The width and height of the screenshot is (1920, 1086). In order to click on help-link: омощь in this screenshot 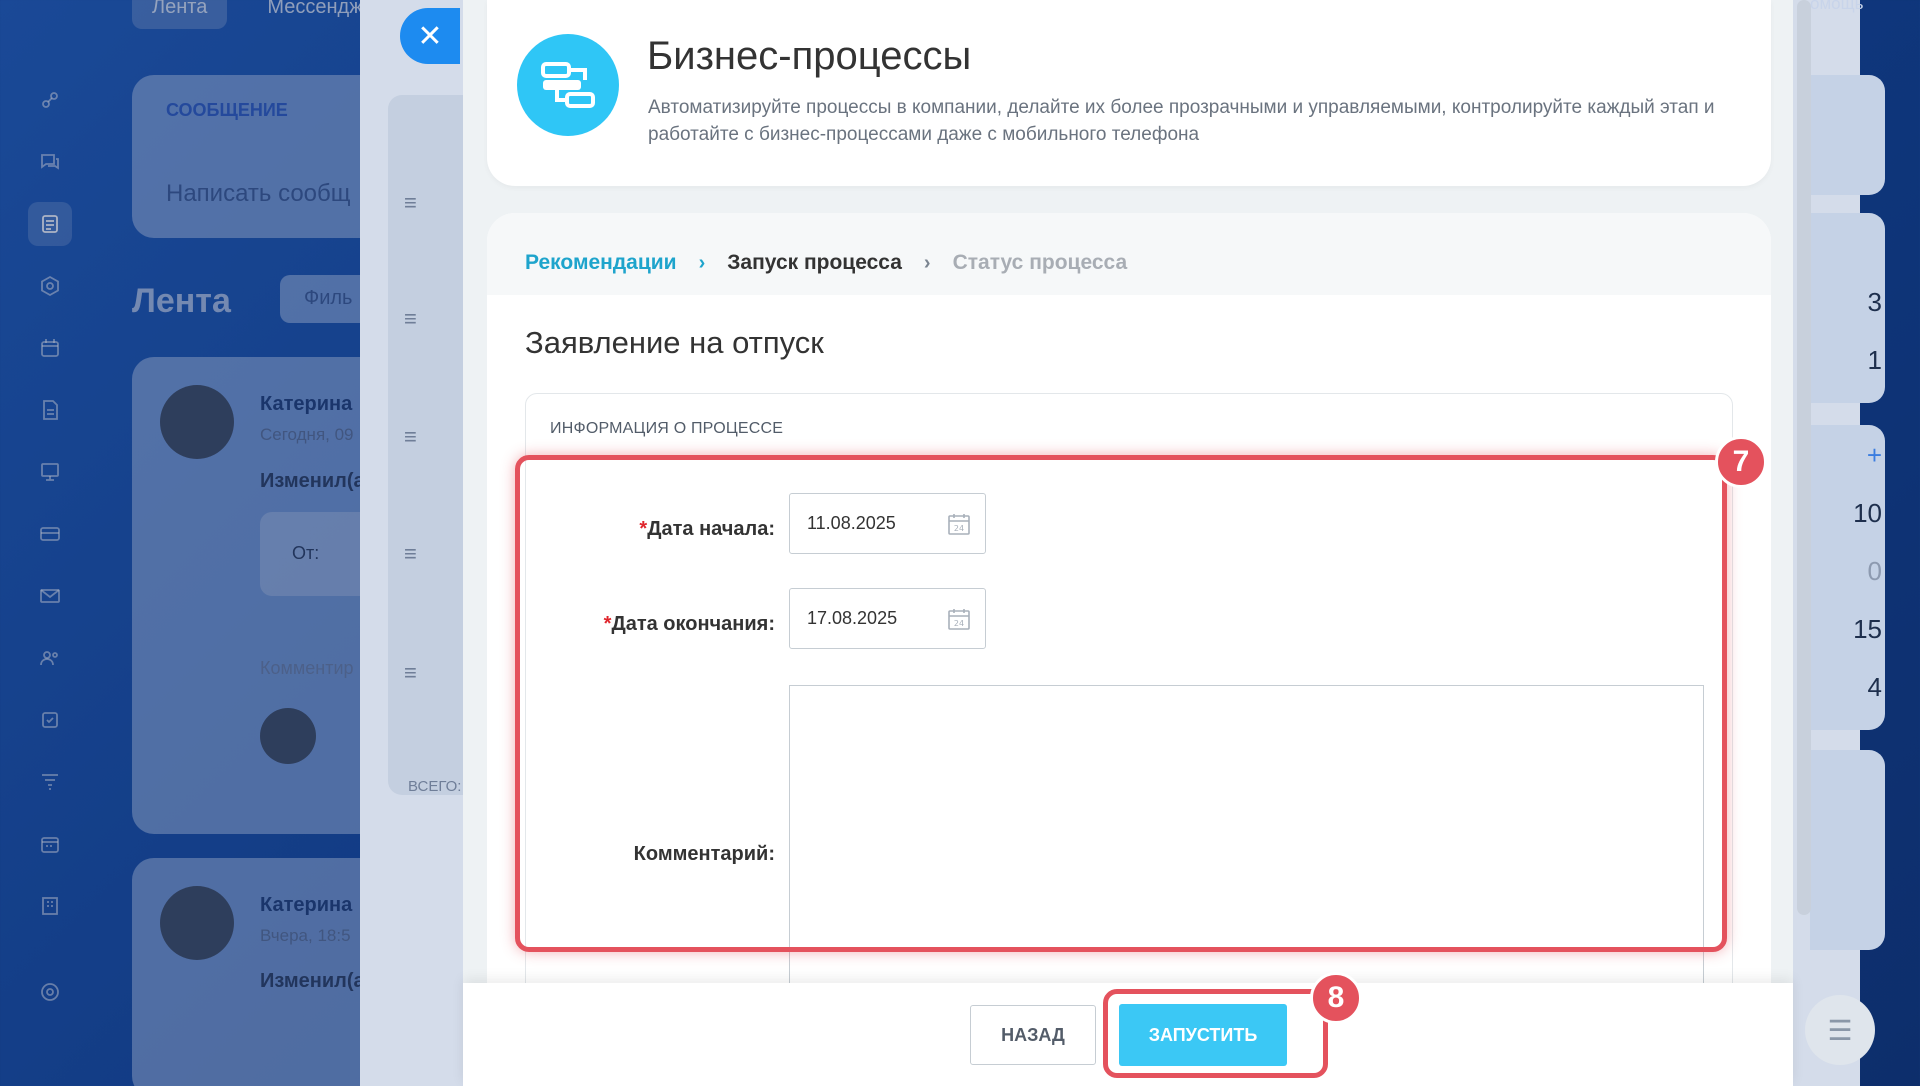, I will do `click(1836, 7)`.